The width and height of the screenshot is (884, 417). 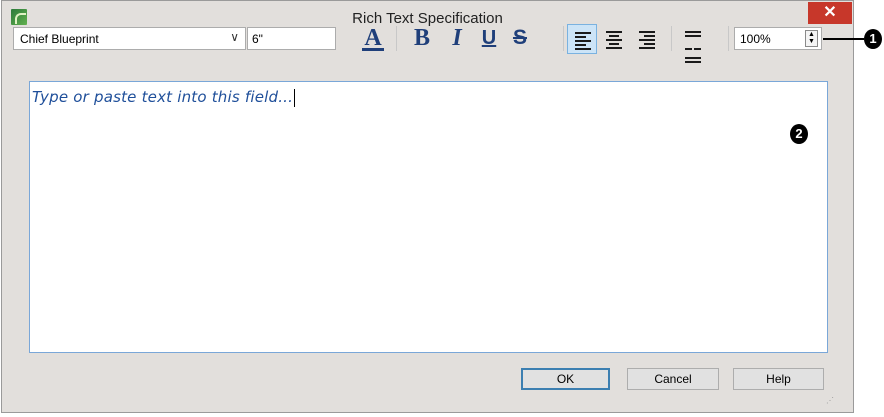 I want to click on font-size-value: 6", so click(x=257, y=39).